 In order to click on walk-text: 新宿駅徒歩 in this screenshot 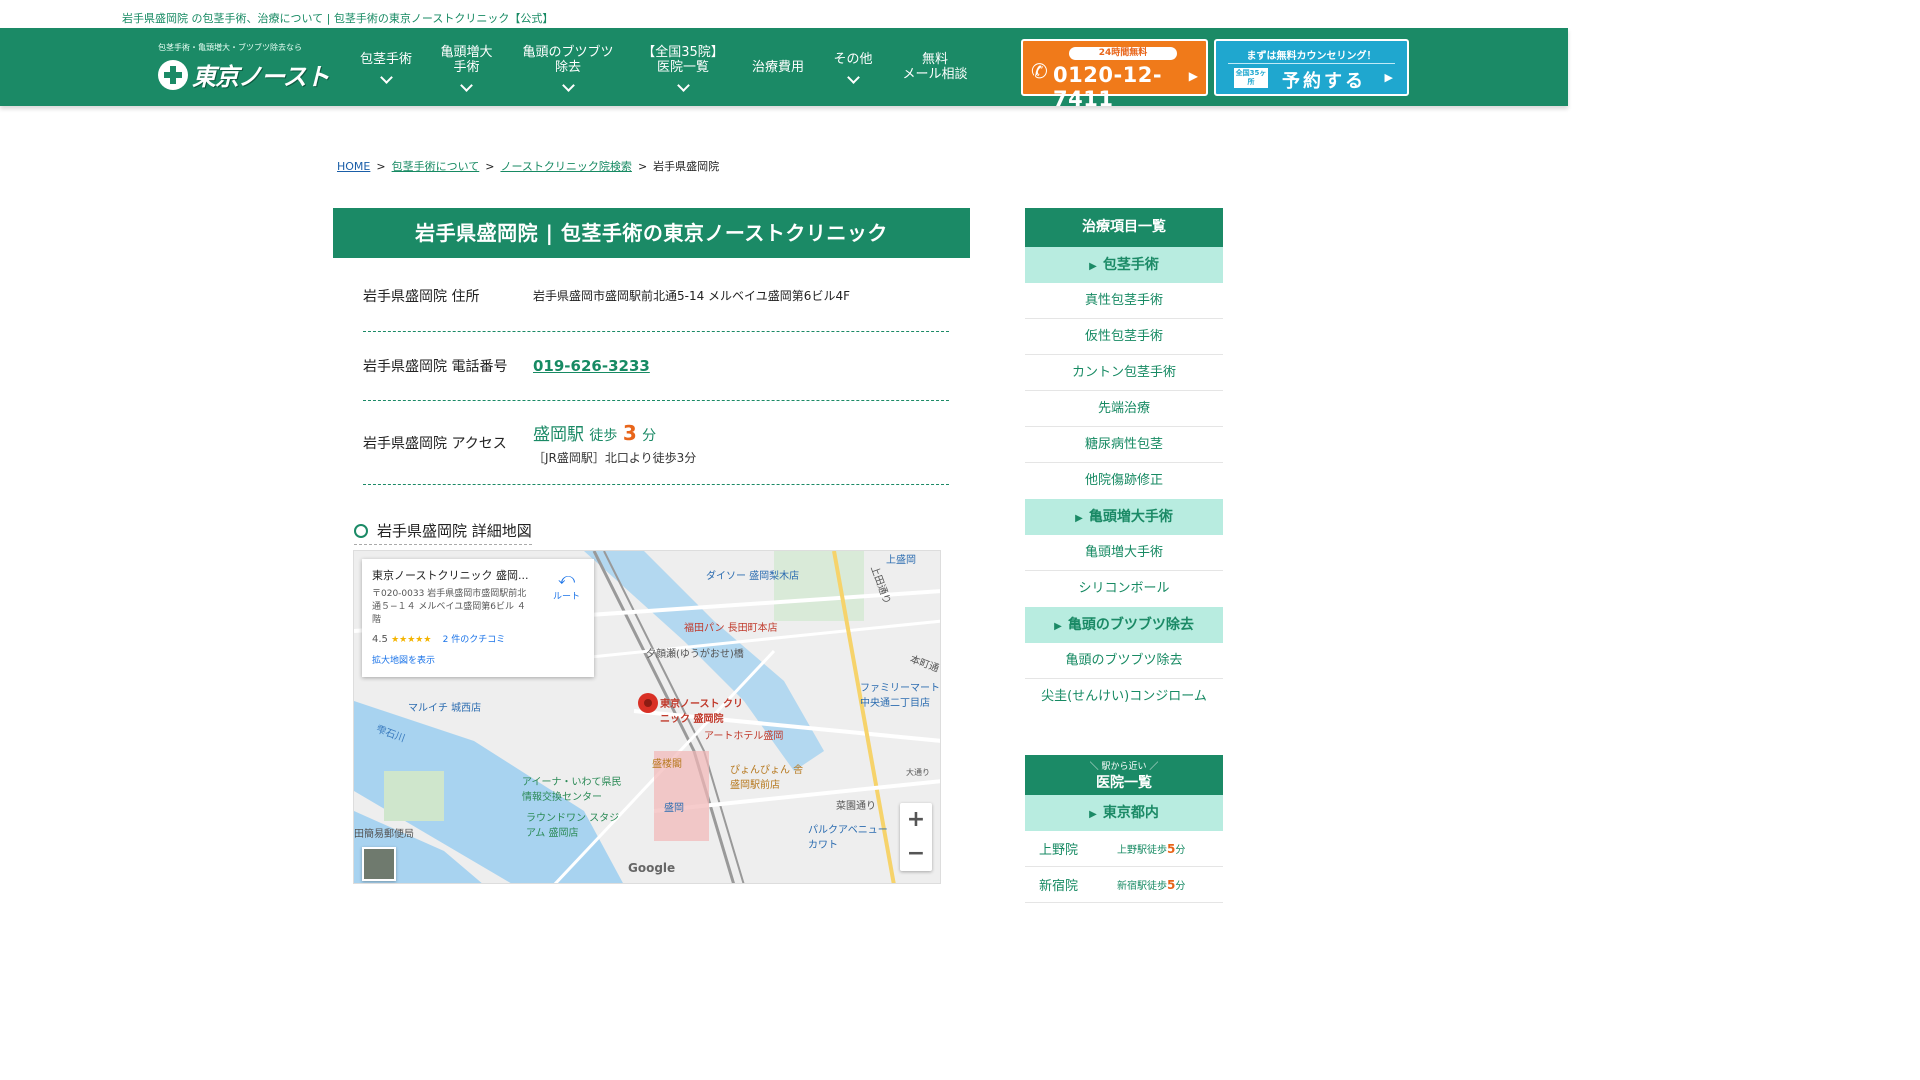, I will do `click(1142, 886)`.